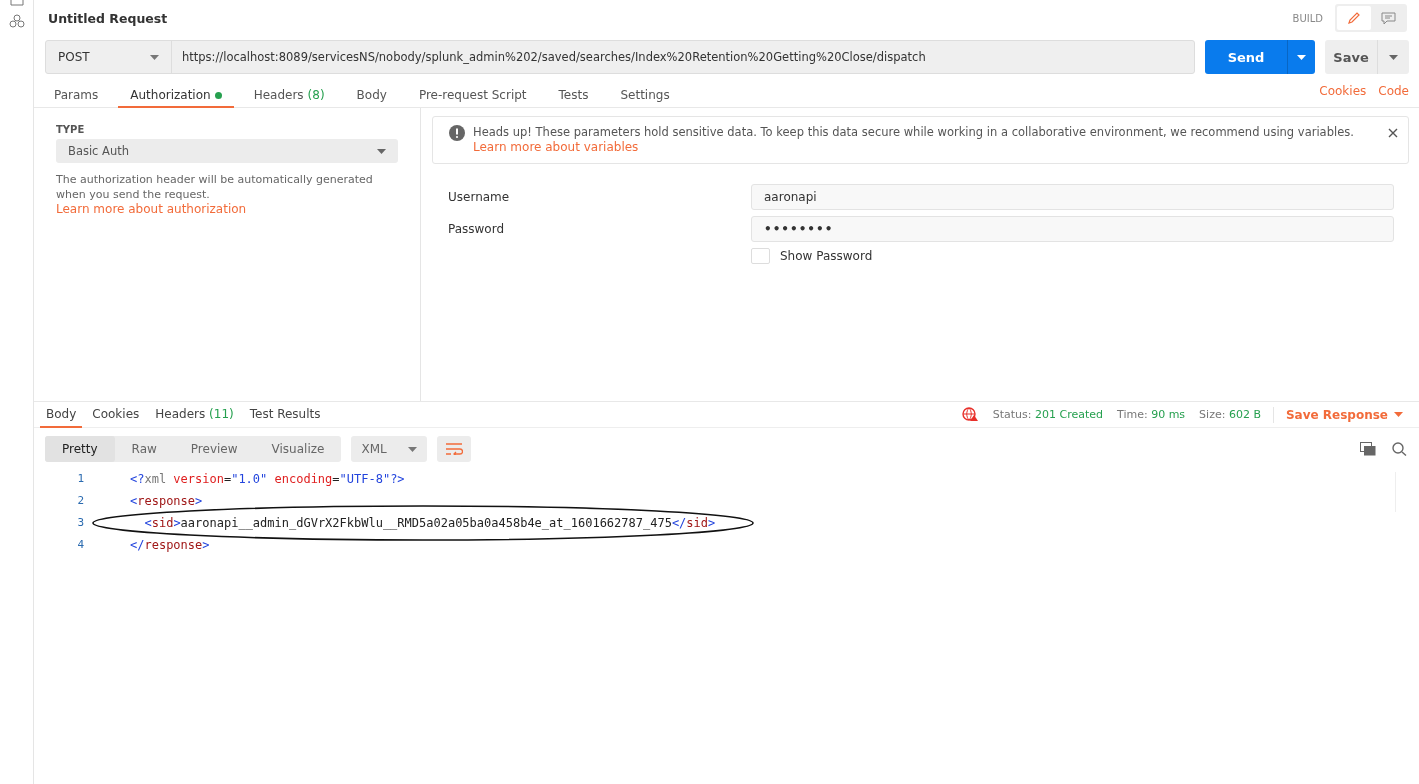 Image resolution: width=1419 pixels, height=784 pixels. Describe the element at coordinates (1230, 414) in the screenshot. I see `response-meta: Size: 602 B` at that location.